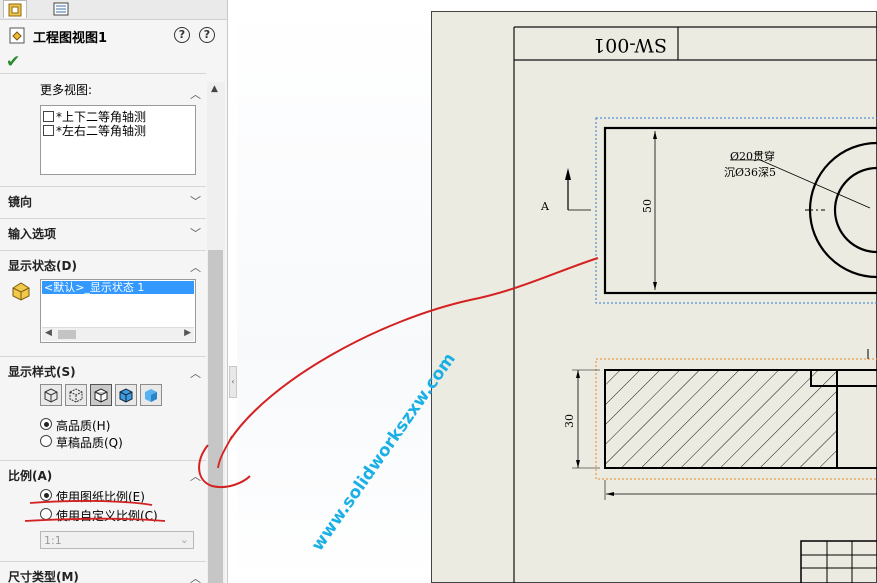  Describe the element at coordinates (752, 156) in the screenshot. I see `hole-note-line-1: Ø20贯穿` at that location.